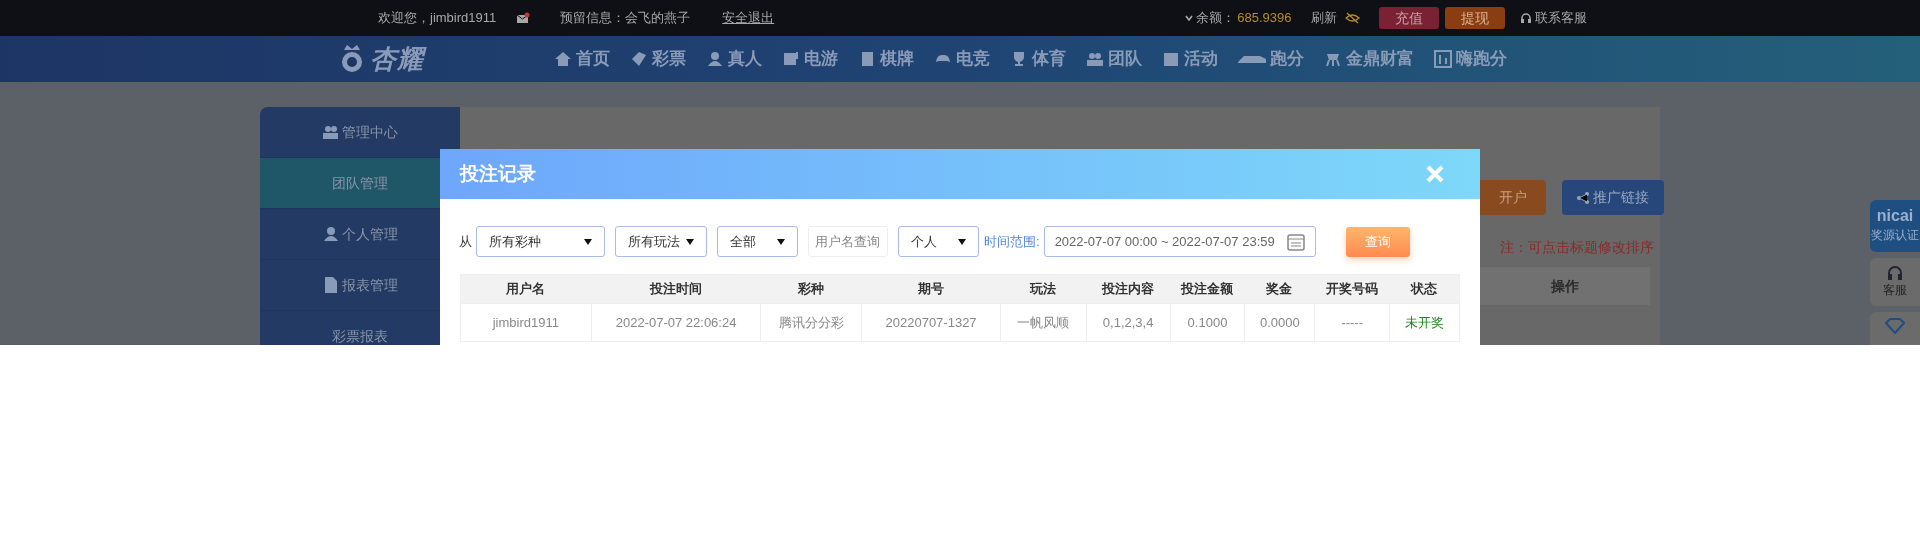 The image size is (1920, 548). Describe the element at coordinates (1409, 18) in the screenshot. I see `deposit-button: 充值` at that location.